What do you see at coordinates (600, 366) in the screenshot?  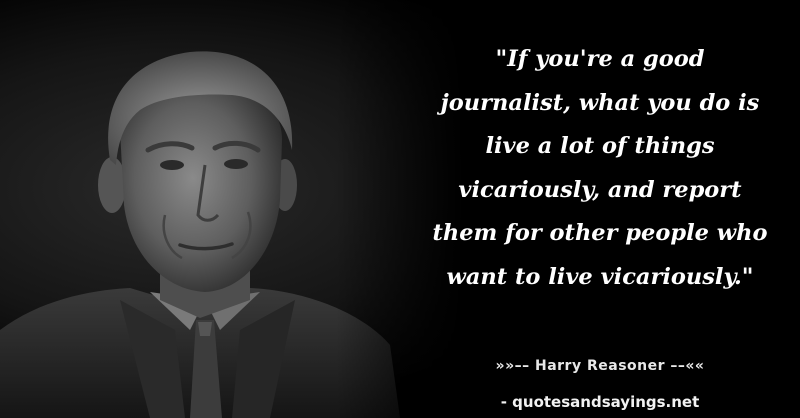 I see `quote-author: »»–– Harry Reasoner ––««` at bounding box center [600, 366].